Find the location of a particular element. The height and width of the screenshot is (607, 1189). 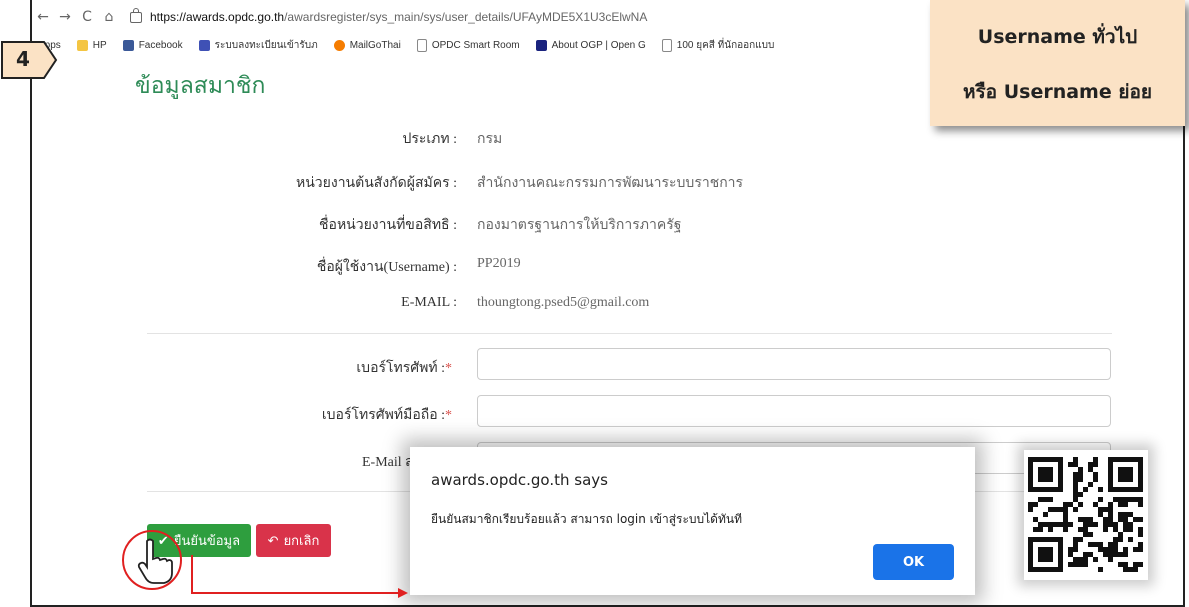

bookmark-label: OPDC Smart Room is located at coordinates (475, 45).